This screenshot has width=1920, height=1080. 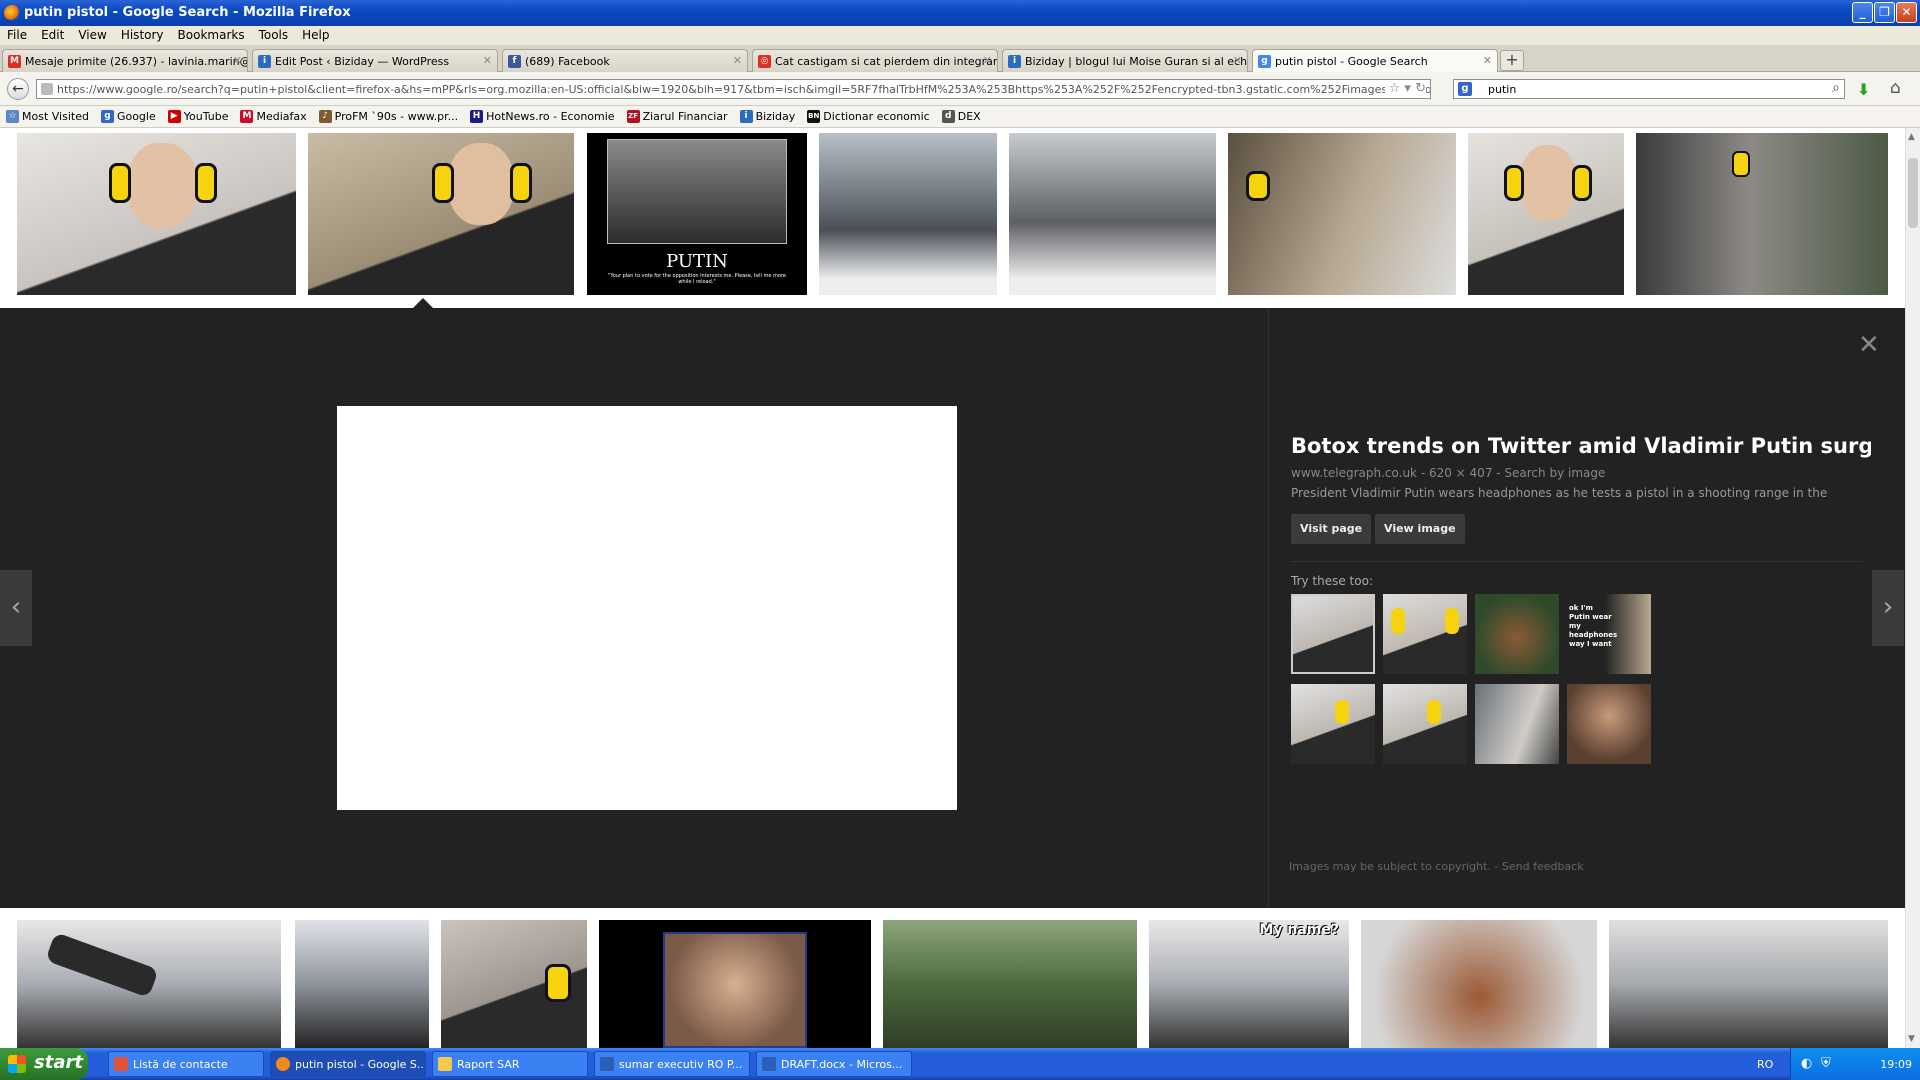 I want to click on bookmark-youtube: ▶ YouTube, so click(x=200, y=117).